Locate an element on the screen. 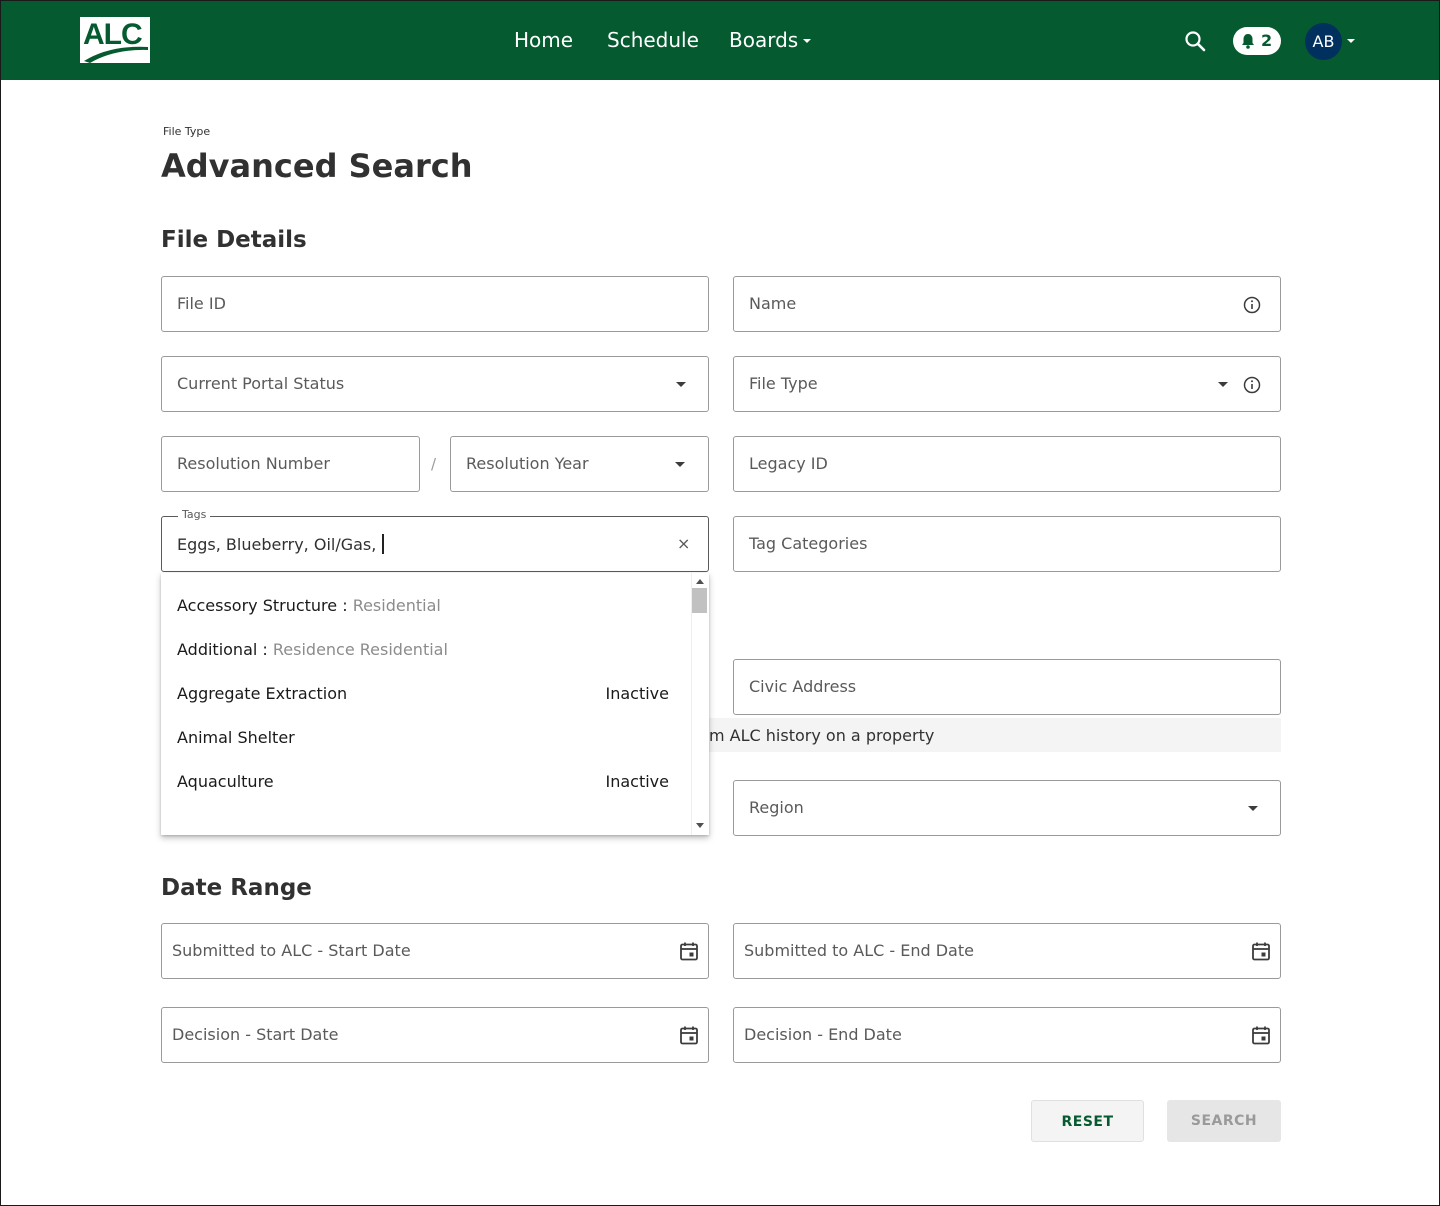 This screenshot has height=1206, width=1440. top-nav-bar: ALC Home Schedule Boards 2 AB is located at coordinates (720, 40).